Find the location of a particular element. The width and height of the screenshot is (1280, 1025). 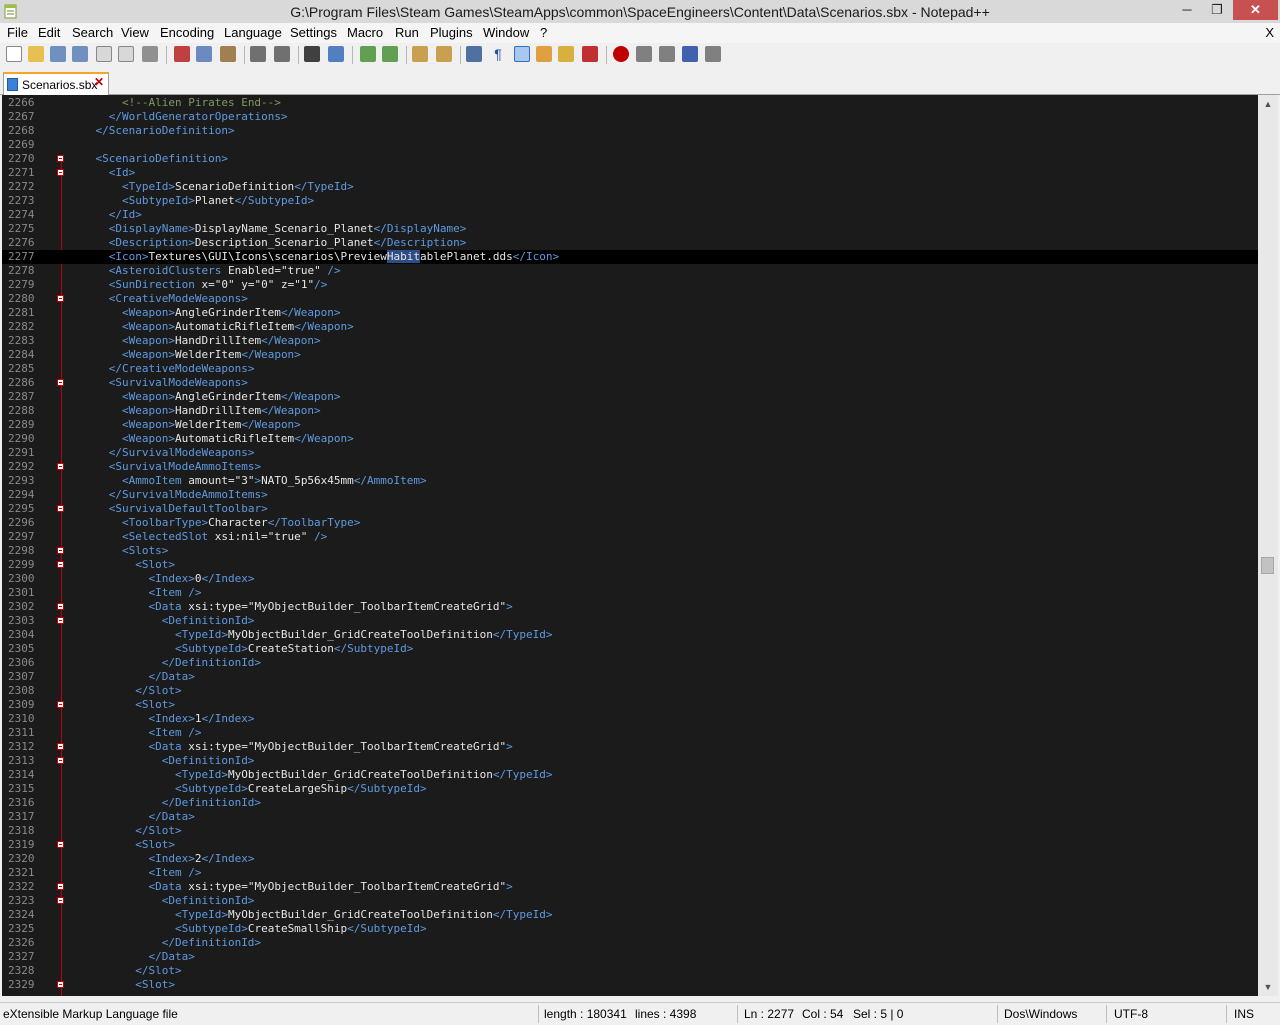

code-line: 2278 <AsteroidClusters Enabled="true" /> is located at coordinates (630, 271).